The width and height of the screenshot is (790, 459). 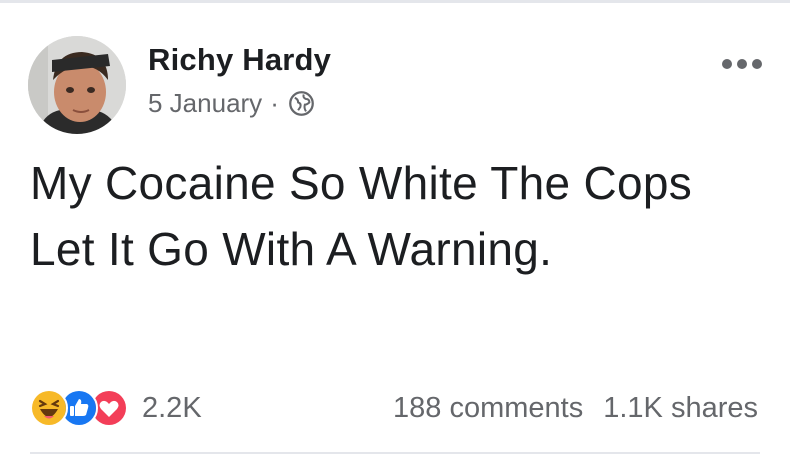 I want to click on post-meta: 5 January ·, so click(x=231, y=103).